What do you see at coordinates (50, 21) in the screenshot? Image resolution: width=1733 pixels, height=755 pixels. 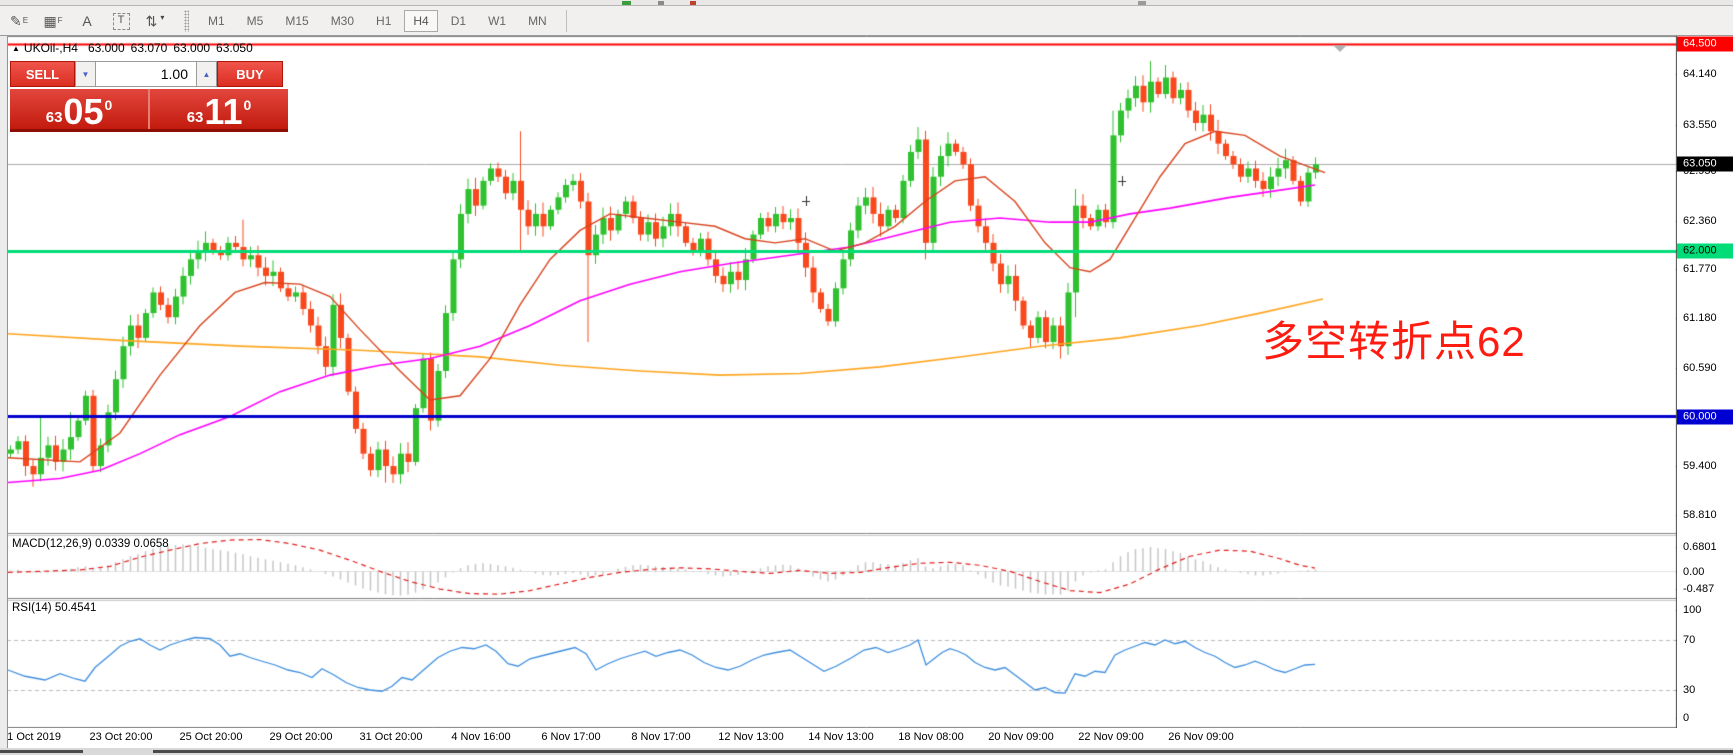 I see `grid-properties-icon: ▦` at bounding box center [50, 21].